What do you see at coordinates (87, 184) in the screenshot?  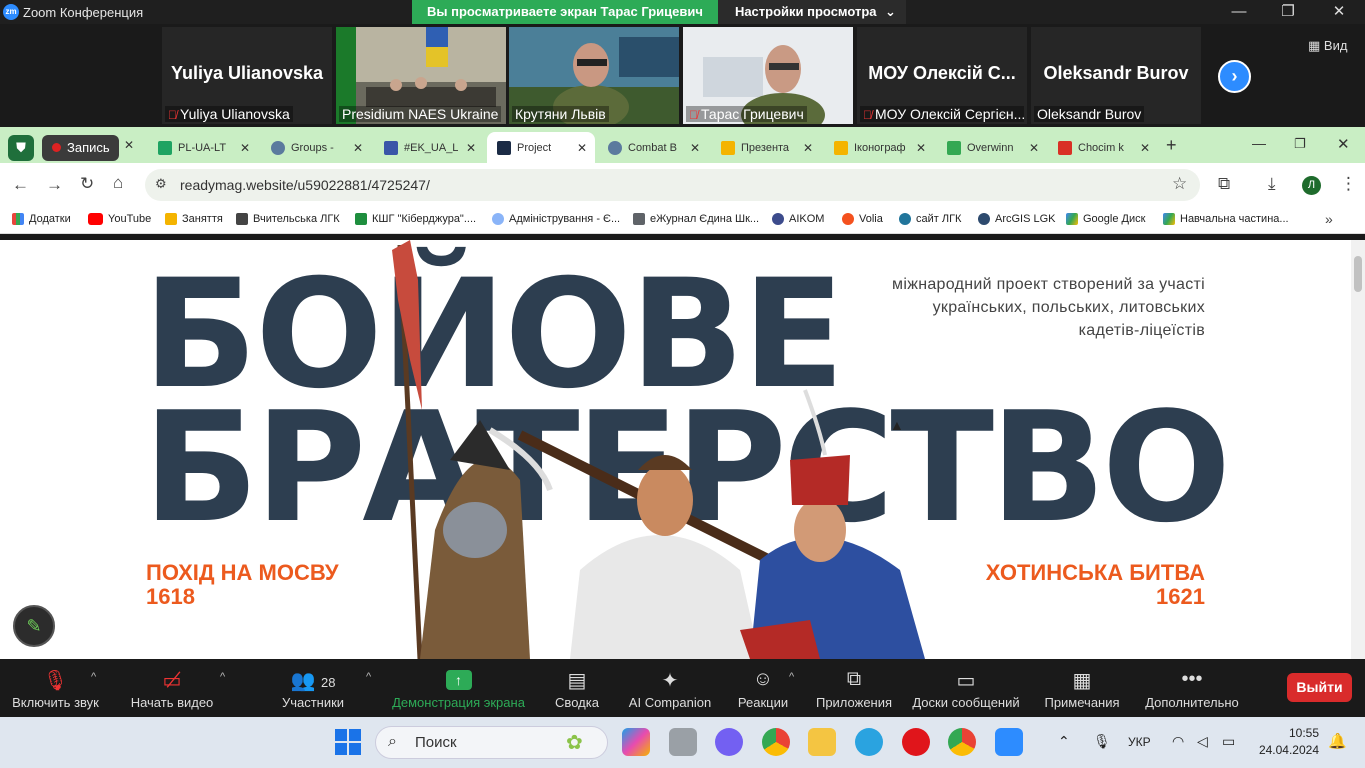 I see `reload-icon: ↻` at bounding box center [87, 184].